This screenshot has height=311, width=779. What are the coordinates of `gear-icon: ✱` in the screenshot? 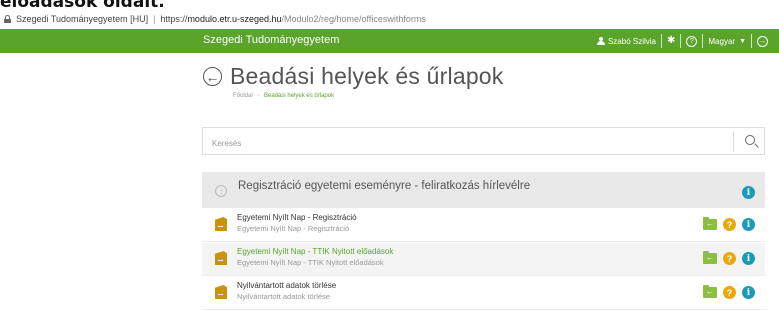 It's located at (671, 40).